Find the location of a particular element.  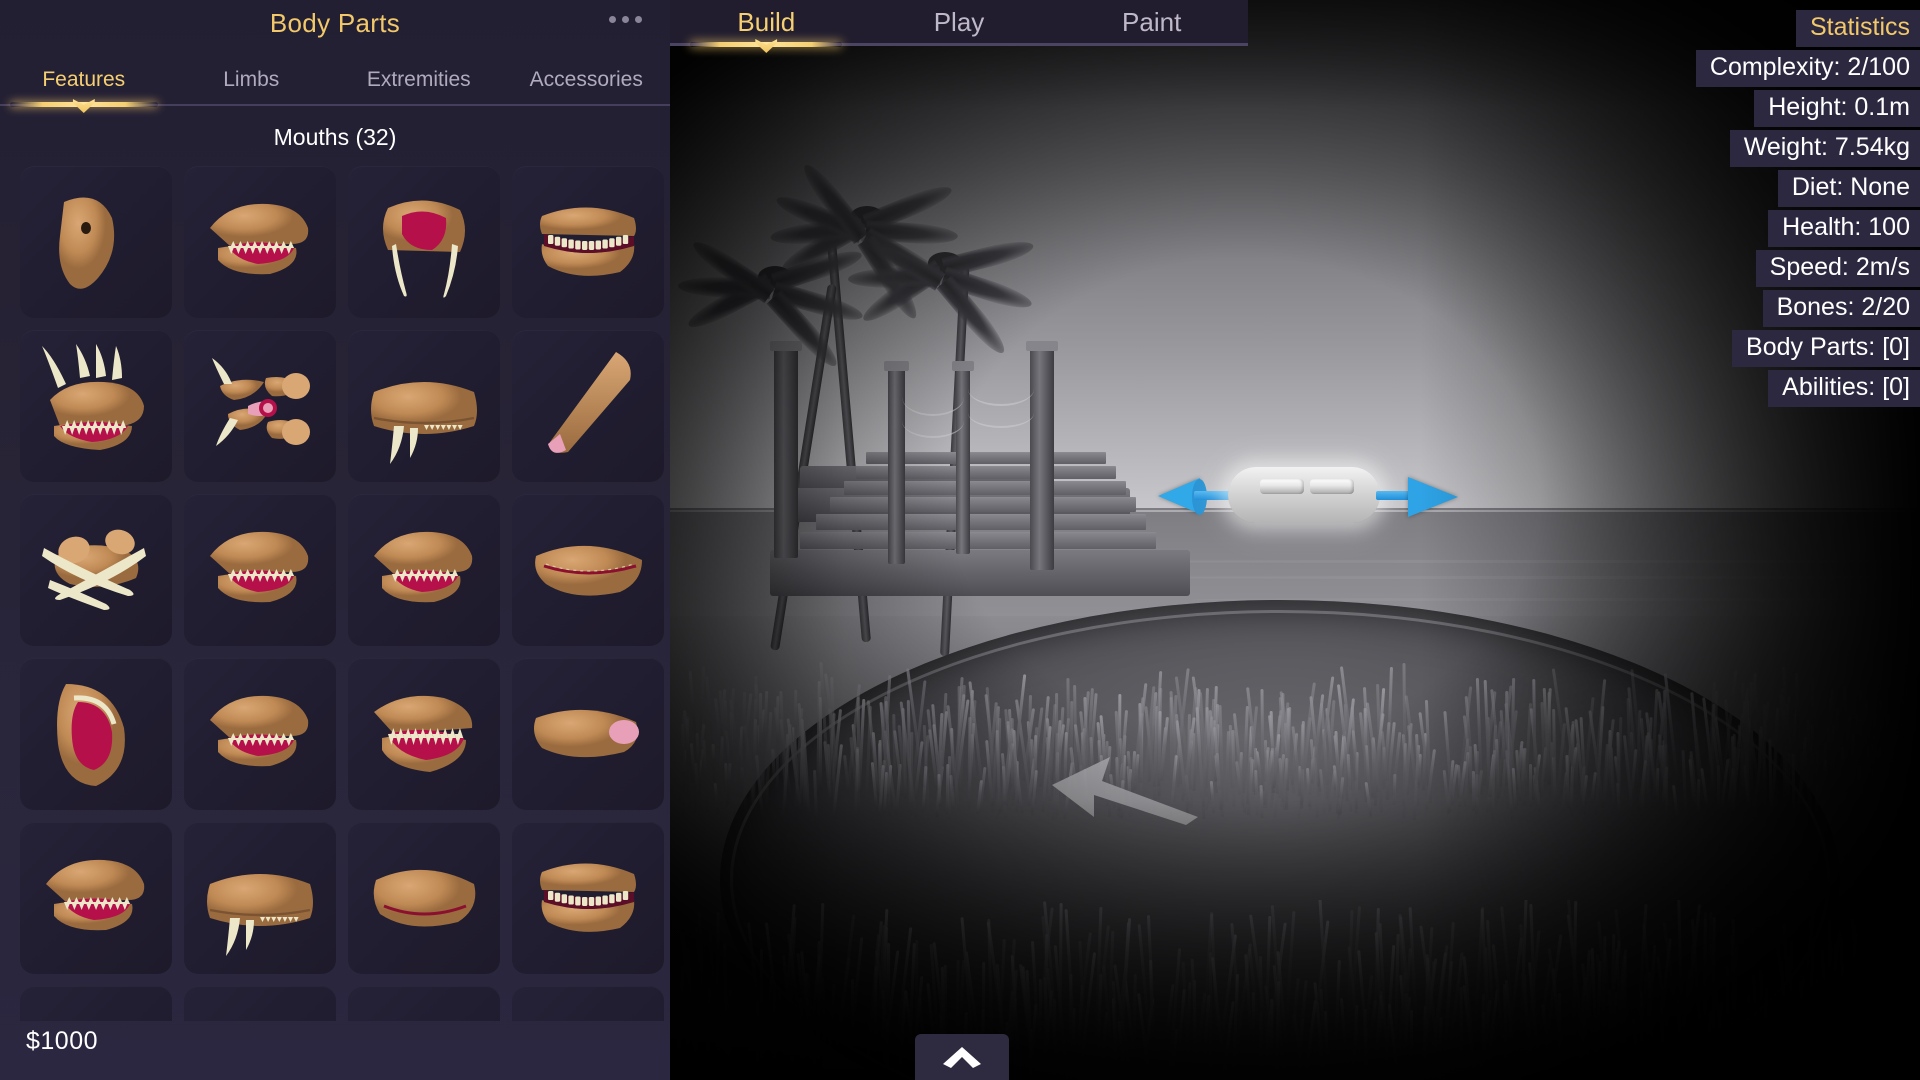

sidebar-tab-extremities: Extremities is located at coordinates (419, 80).